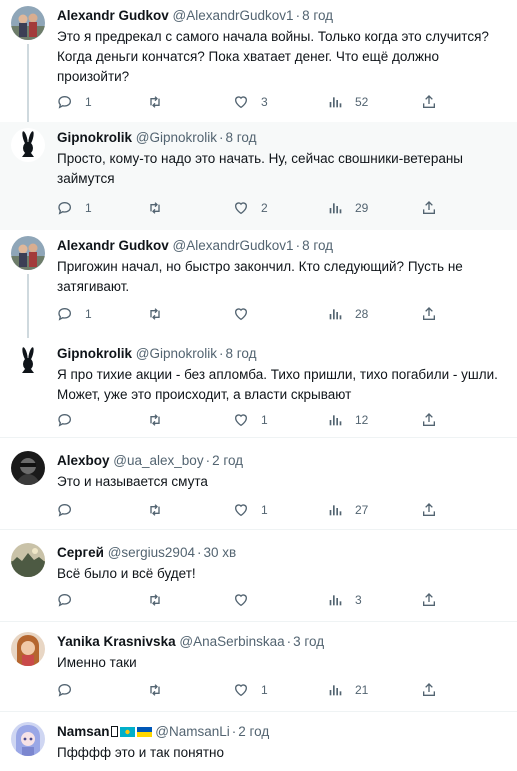 This screenshot has width=517, height=771. Describe the element at coordinates (347, 510) in the screenshot. I see `views-button: 27` at that location.